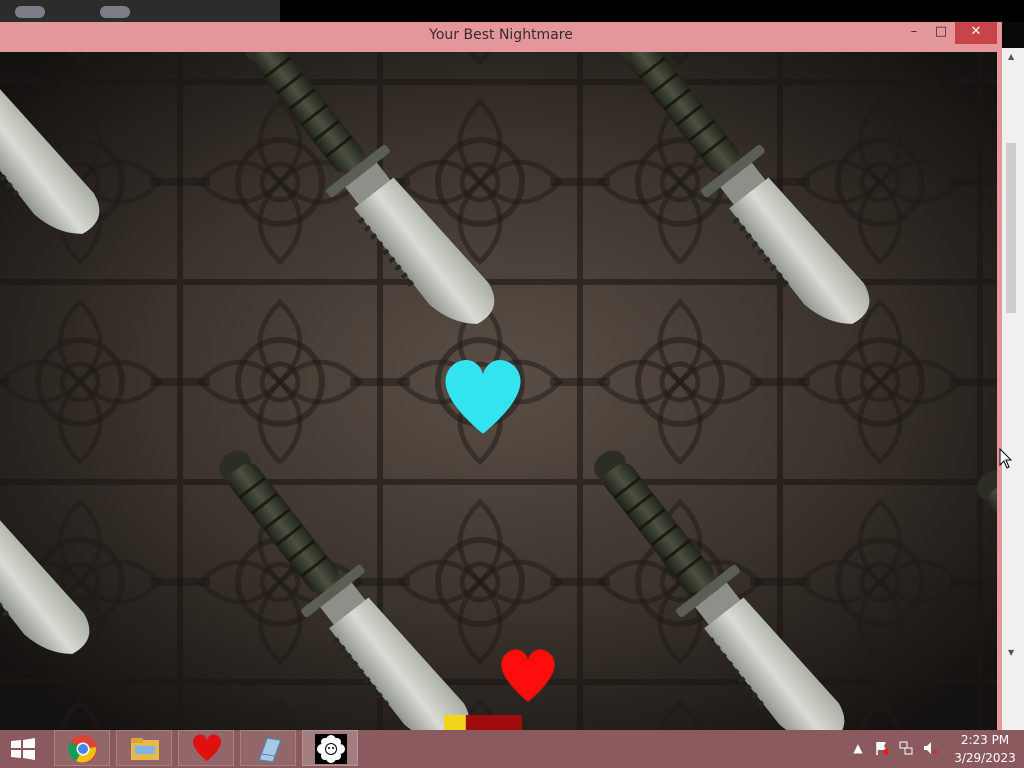 Image resolution: width=1024 pixels, height=768 pixels. I want to click on window-title: Your Best Nightmare, so click(501, 35).